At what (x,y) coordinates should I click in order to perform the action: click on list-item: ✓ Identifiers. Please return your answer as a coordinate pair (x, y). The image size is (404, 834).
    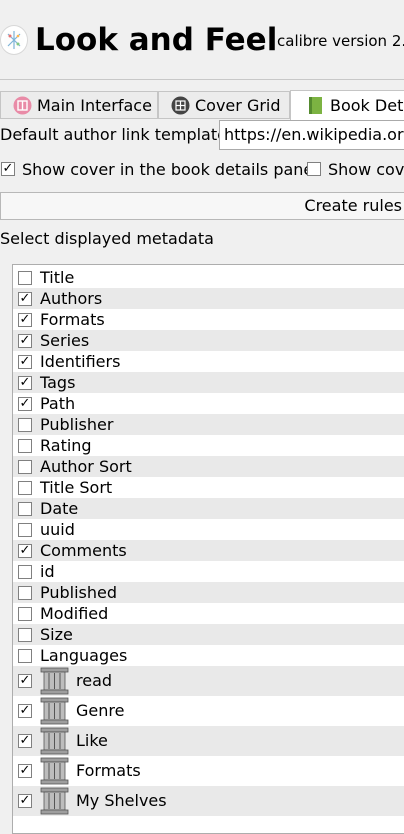
    Looking at the image, I should click on (208, 361).